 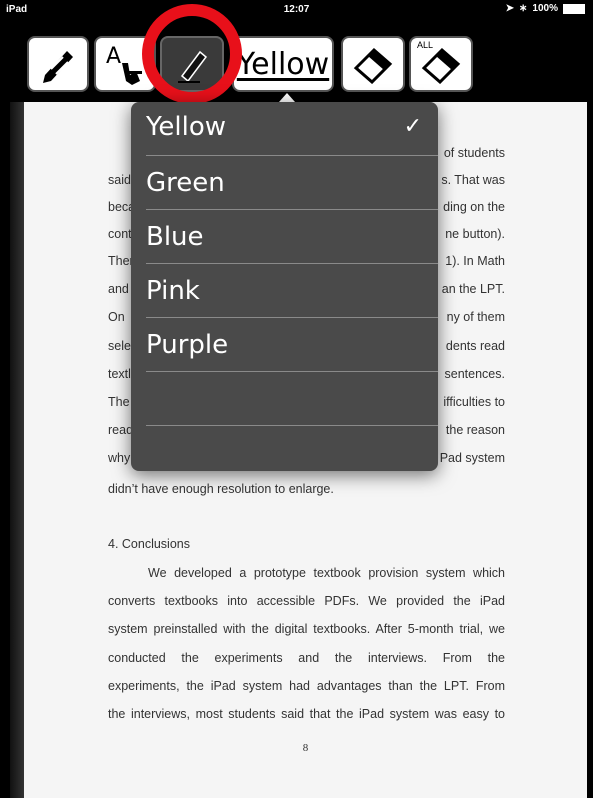 What do you see at coordinates (292, 345) in the screenshot?
I see `color-option-purple: Purple` at bounding box center [292, 345].